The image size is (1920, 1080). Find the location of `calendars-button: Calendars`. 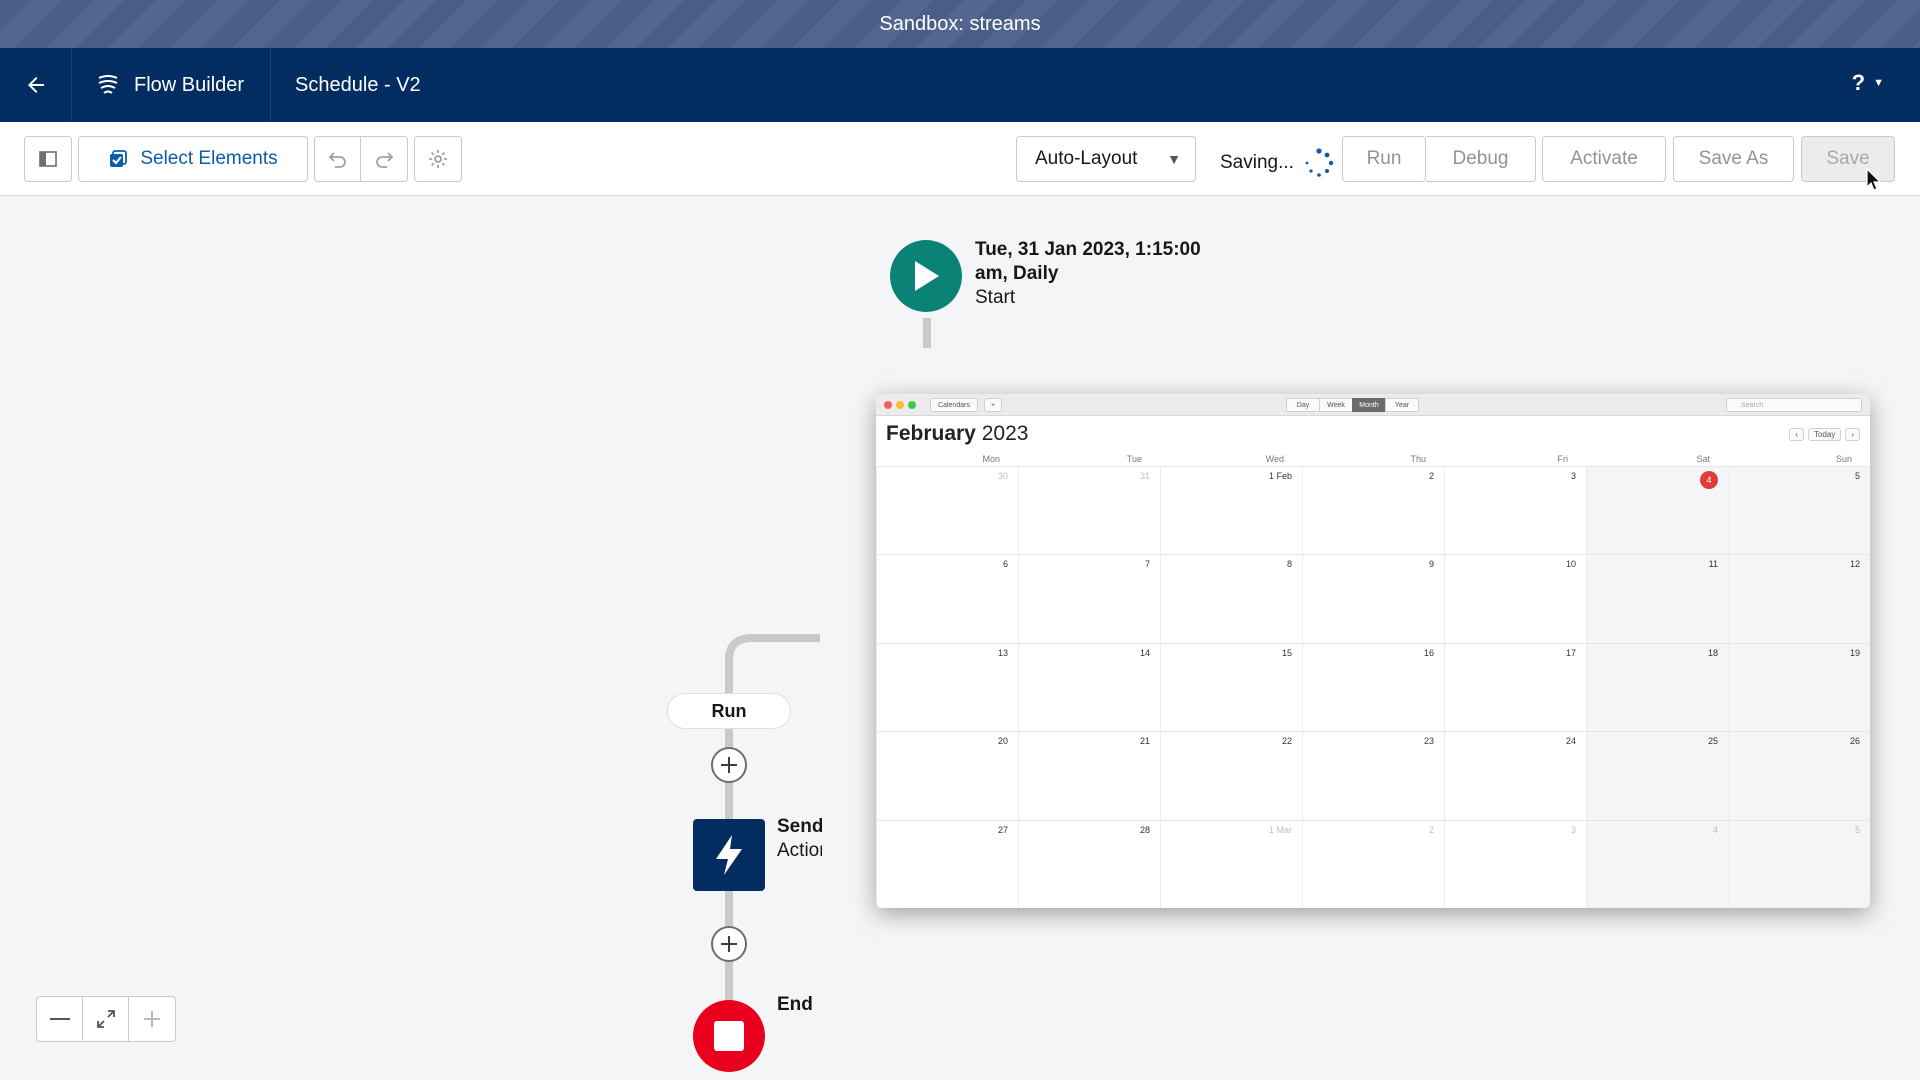

calendars-button: Calendars is located at coordinates (954, 405).